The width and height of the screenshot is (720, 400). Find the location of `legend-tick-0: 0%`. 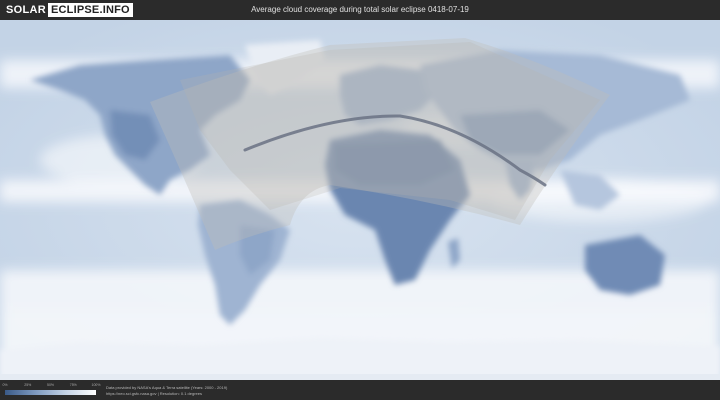

legend-tick-0: 0% is located at coordinates (5, 385).